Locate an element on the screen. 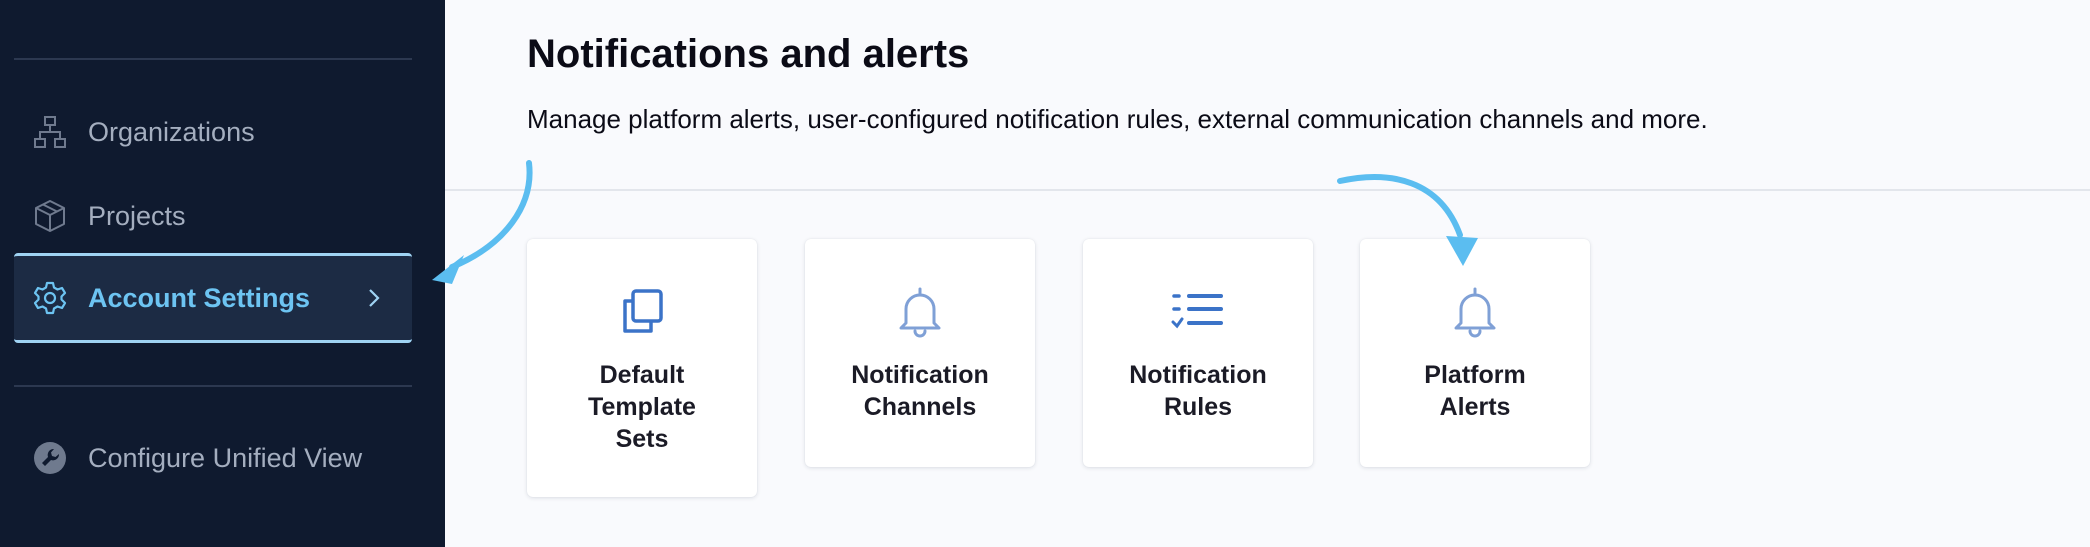 Image resolution: width=2090 pixels, height=547 pixels. sidebar-item-label: Organizations is located at coordinates (171, 131).